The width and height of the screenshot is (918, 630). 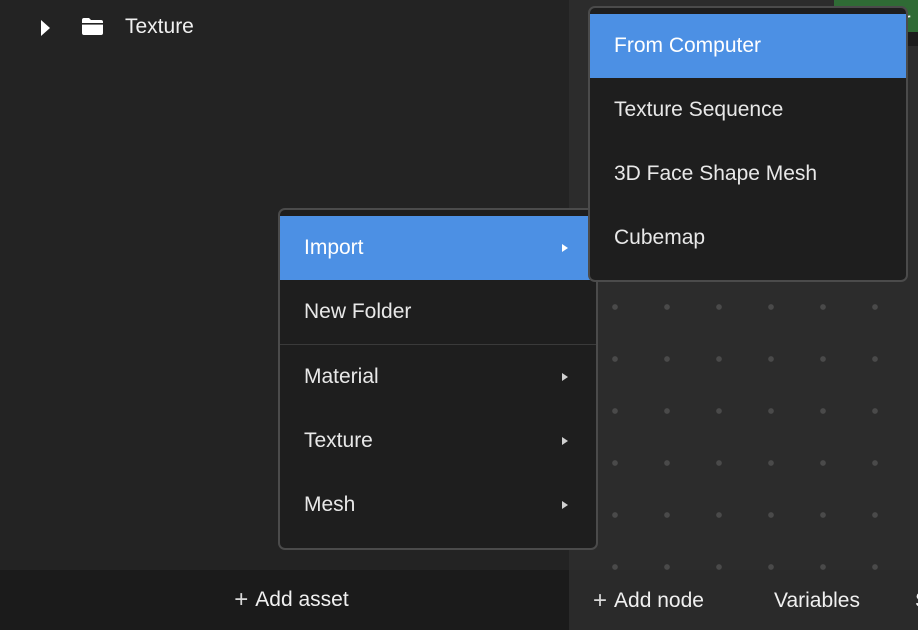 I want to click on menu-item-label: Mesh, so click(x=330, y=504).